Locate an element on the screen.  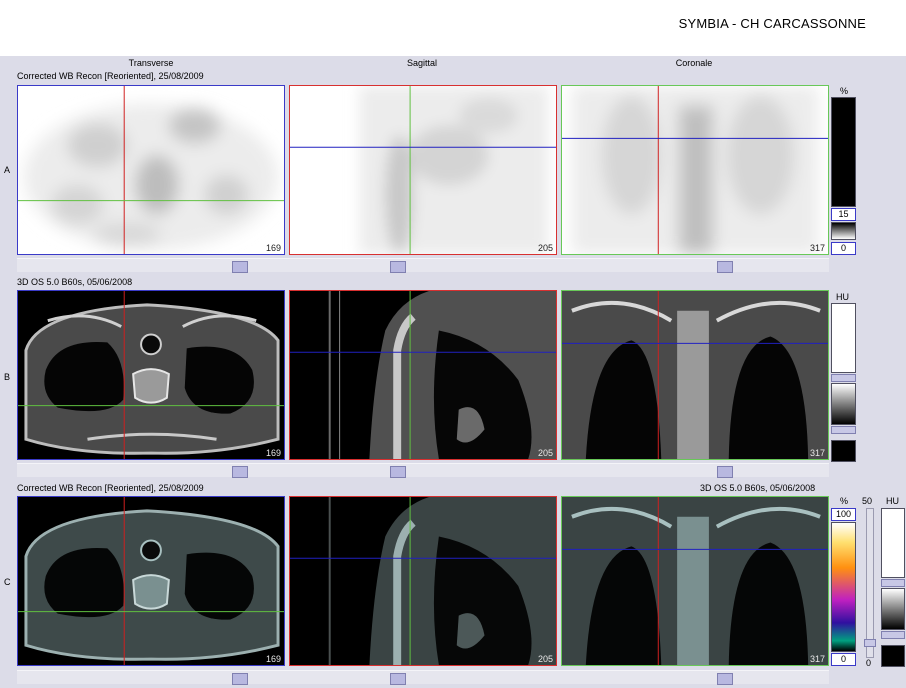
scroll-thumb-a-sagittal is located at coordinates (398, 267).